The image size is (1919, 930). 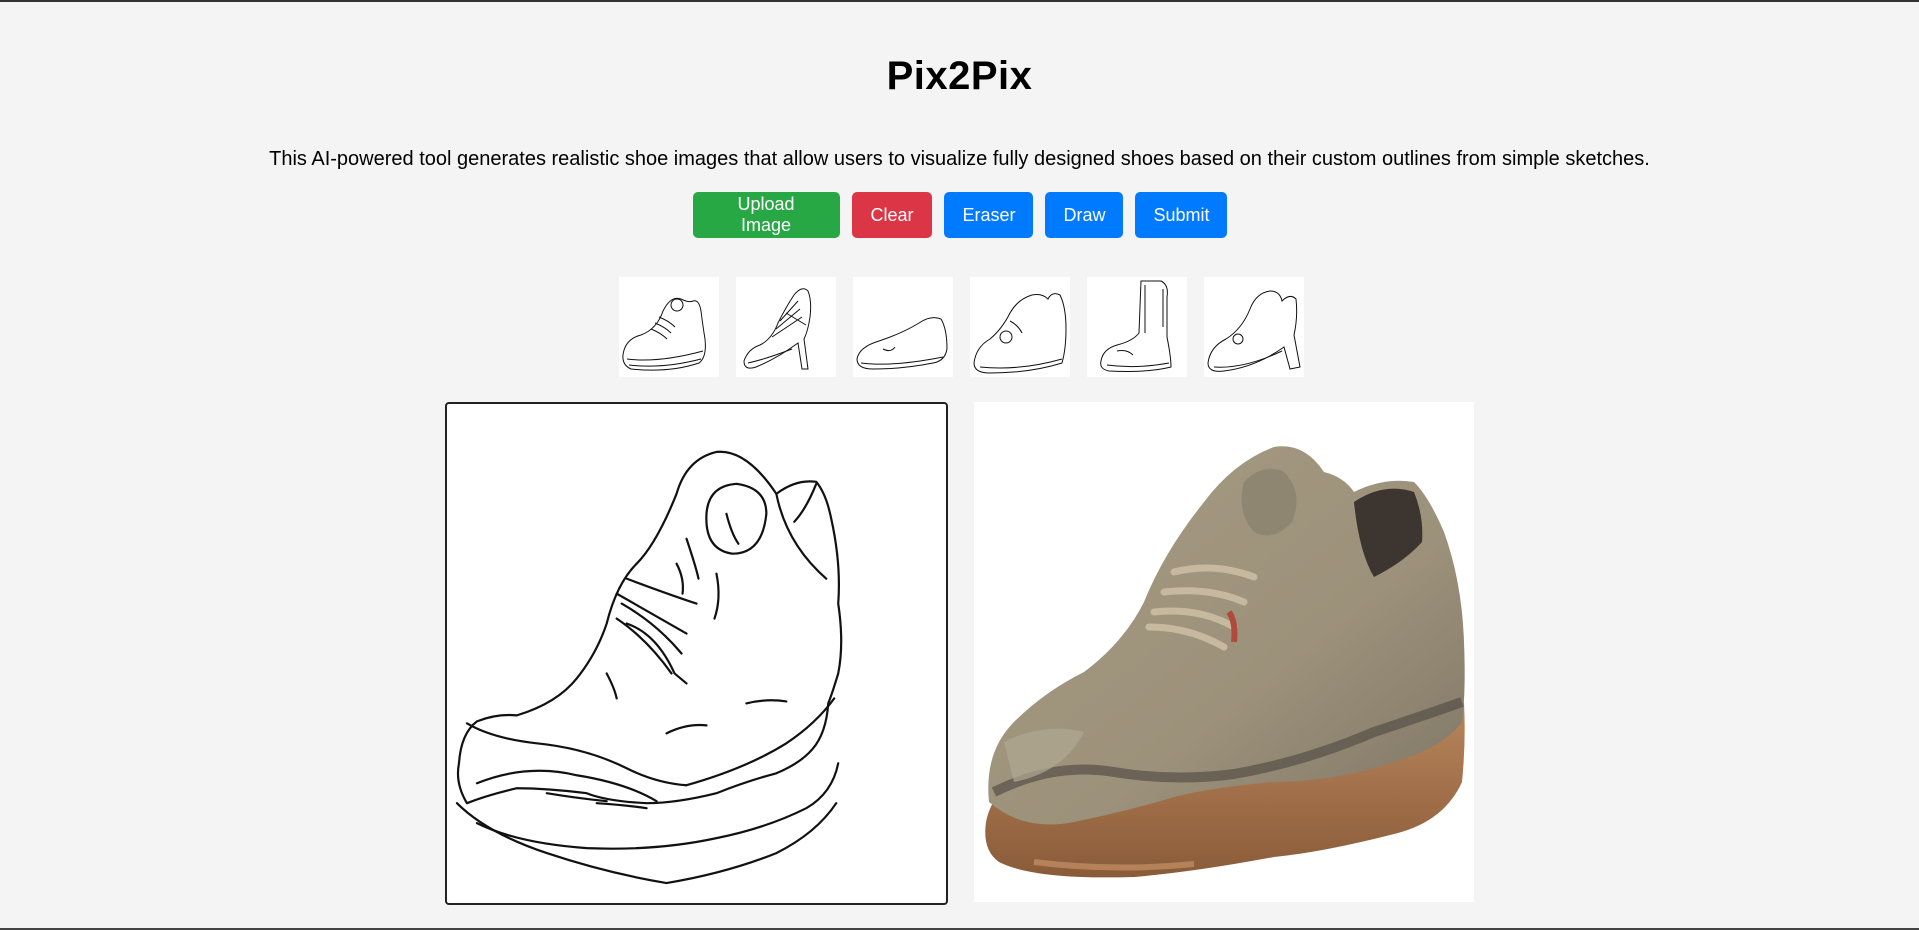 What do you see at coordinates (1020, 333) in the screenshot?
I see `low-boot-sketch-icon` at bounding box center [1020, 333].